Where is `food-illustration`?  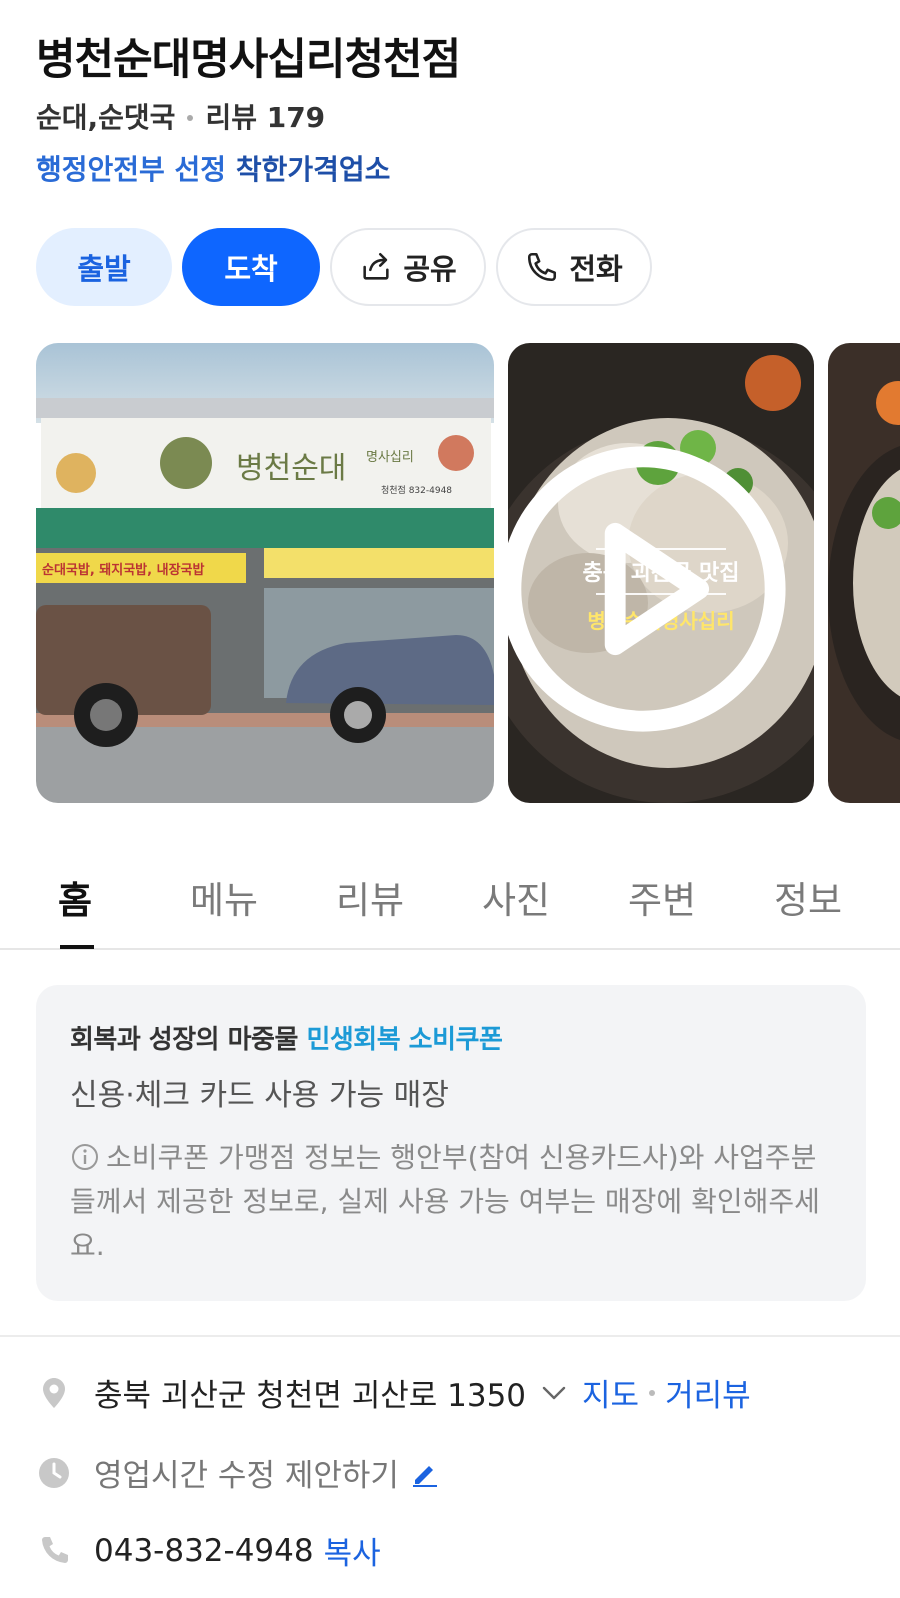 food-illustration is located at coordinates (864, 573).